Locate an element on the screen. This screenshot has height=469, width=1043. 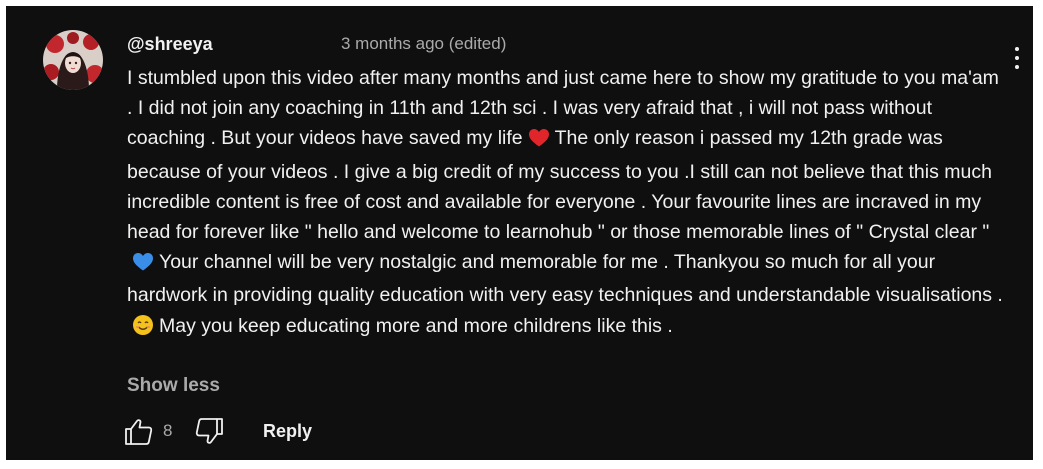
vertical-ellipsis-icon is located at coordinates (1017, 49).